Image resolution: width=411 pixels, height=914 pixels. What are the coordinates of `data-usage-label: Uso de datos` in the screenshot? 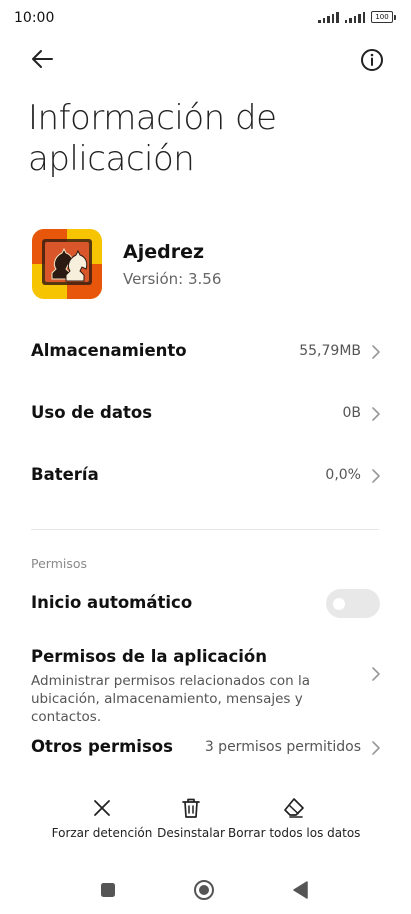 It's located at (92, 412).